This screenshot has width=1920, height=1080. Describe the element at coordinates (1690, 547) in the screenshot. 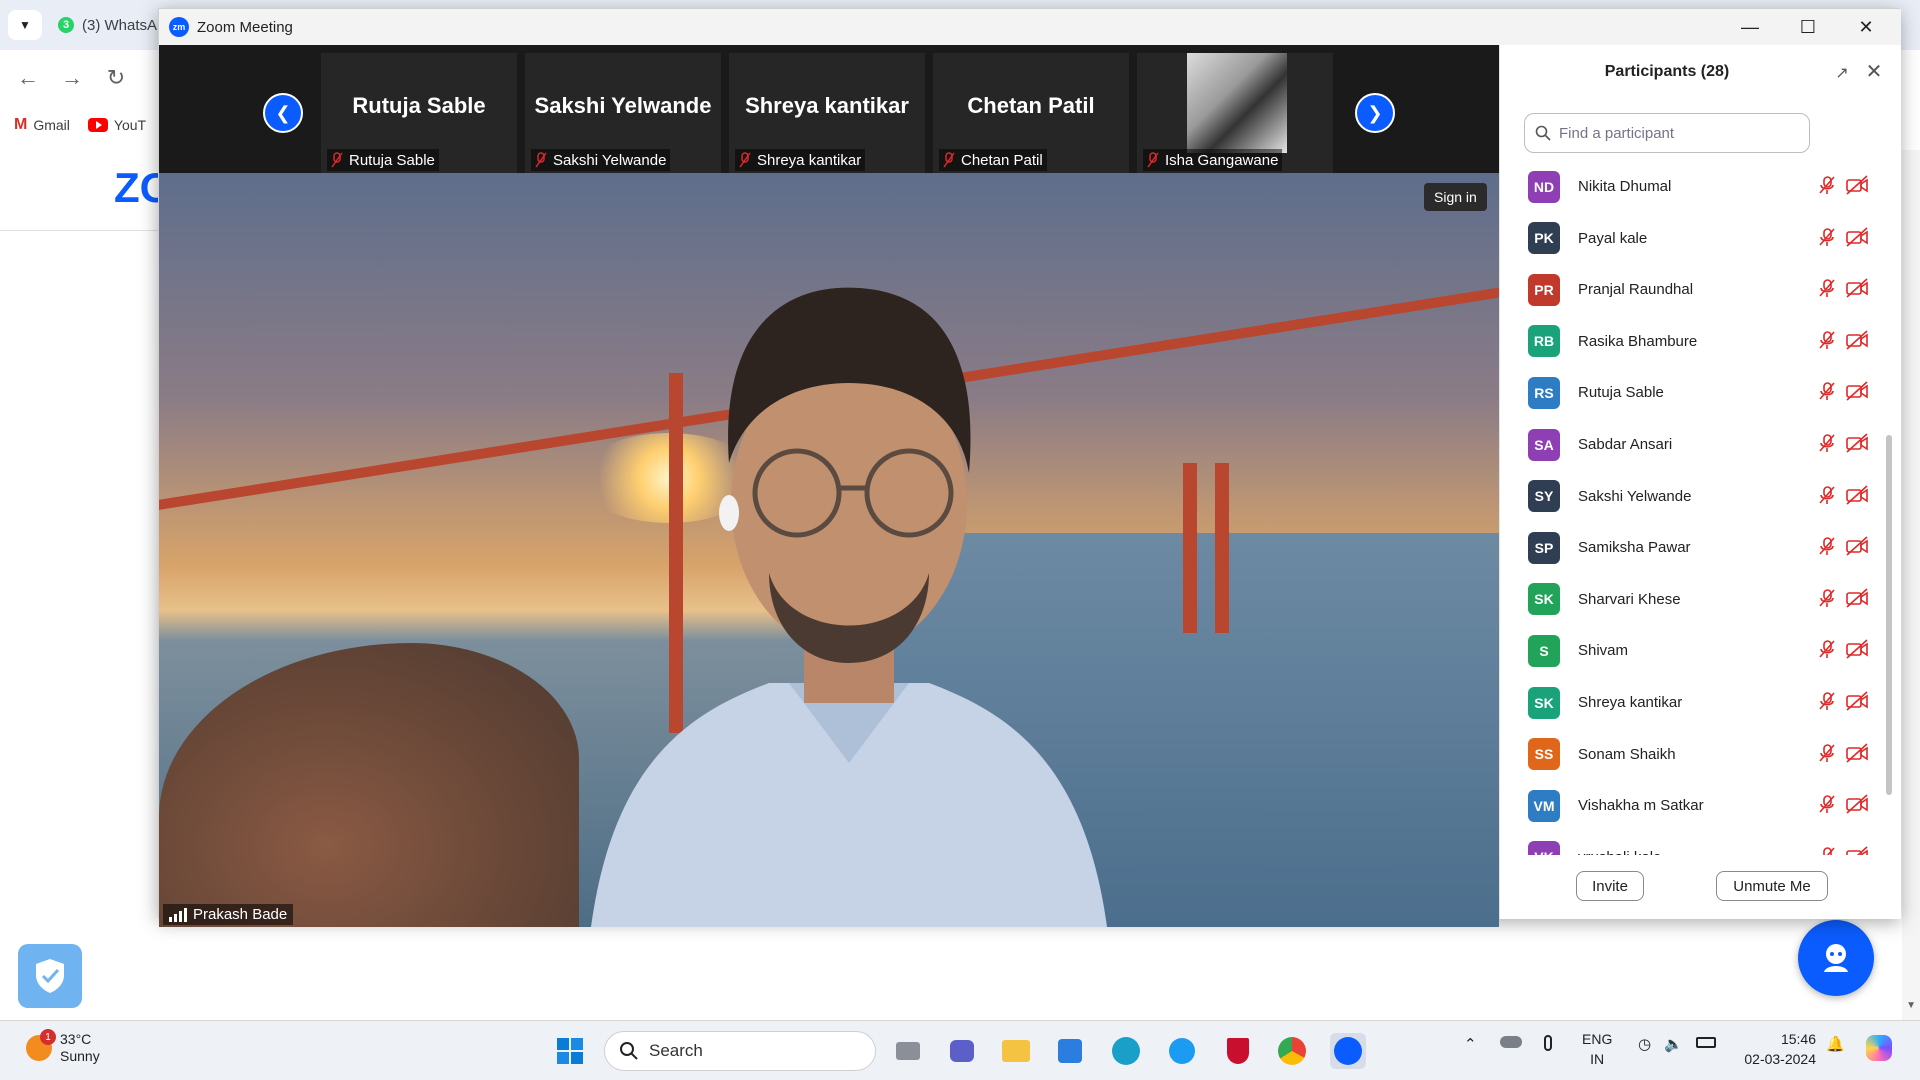

I see `participant-row: SP Samiksha Pawar` at that location.